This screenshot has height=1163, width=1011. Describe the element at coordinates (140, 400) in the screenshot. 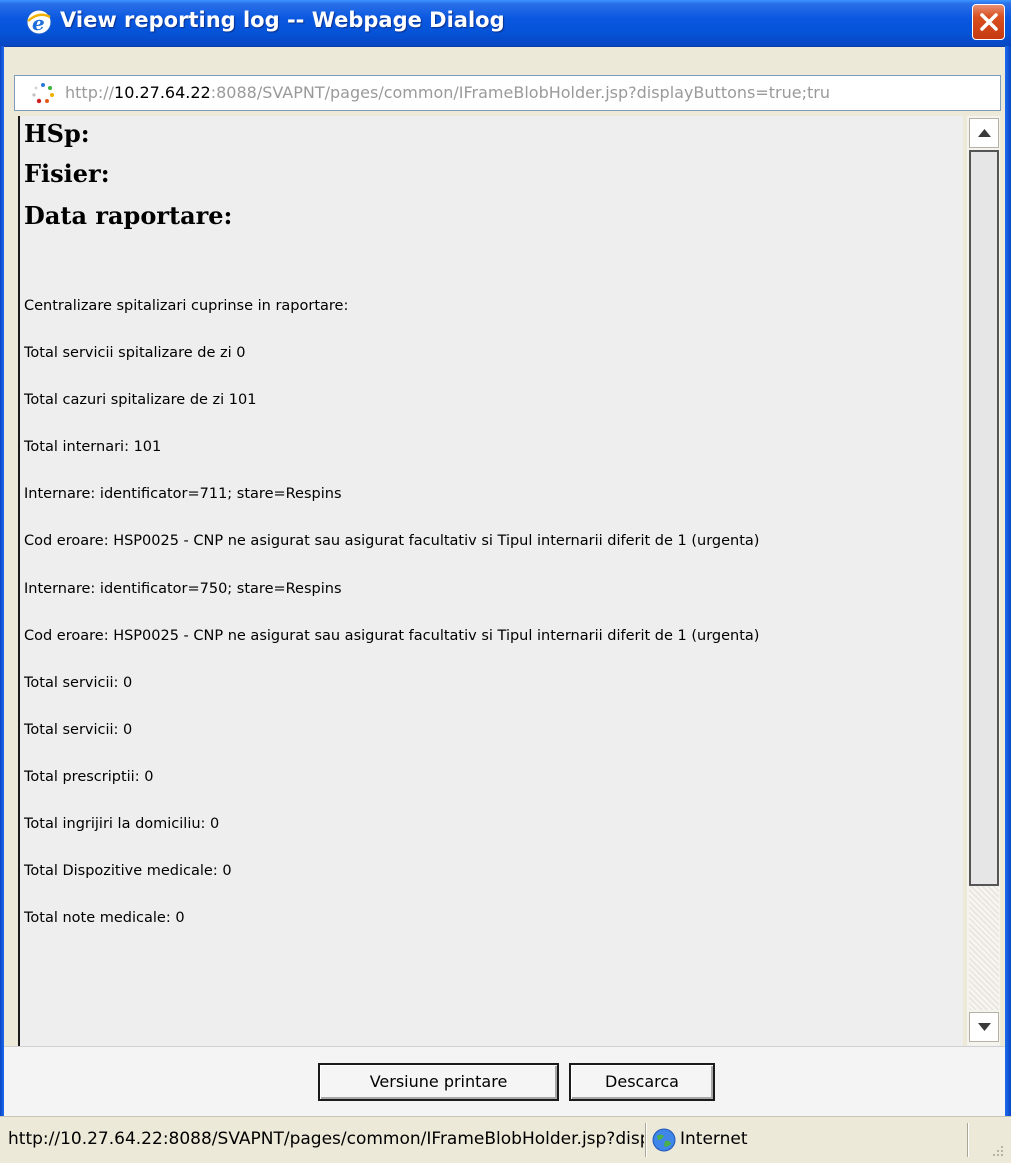

I see `report-line: Total cazuri spitalizare de zi 101` at that location.